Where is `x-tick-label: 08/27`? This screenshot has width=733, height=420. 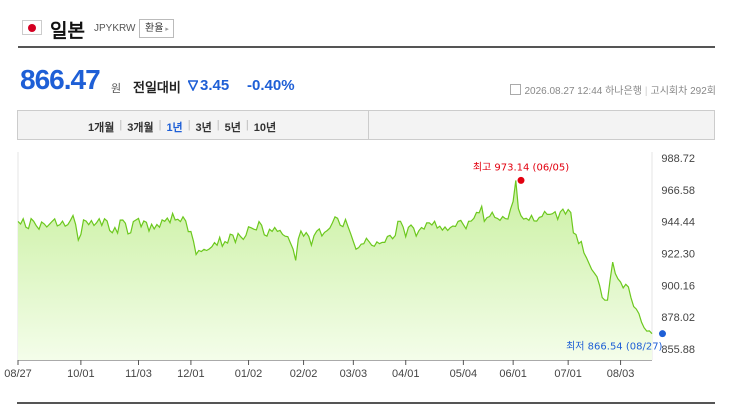
x-tick-label: 08/27 is located at coordinates (18, 374).